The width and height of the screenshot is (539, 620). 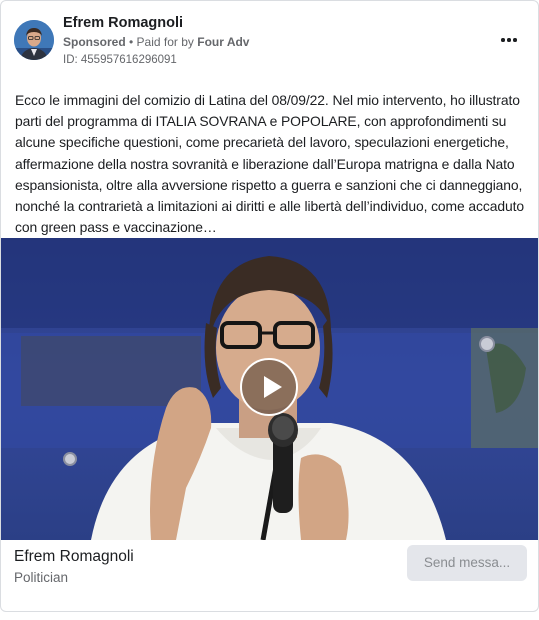 What do you see at coordinates (503, 40) in the screenshot?
I see `more-horizontal-icon` at bounding box center [503, 40].